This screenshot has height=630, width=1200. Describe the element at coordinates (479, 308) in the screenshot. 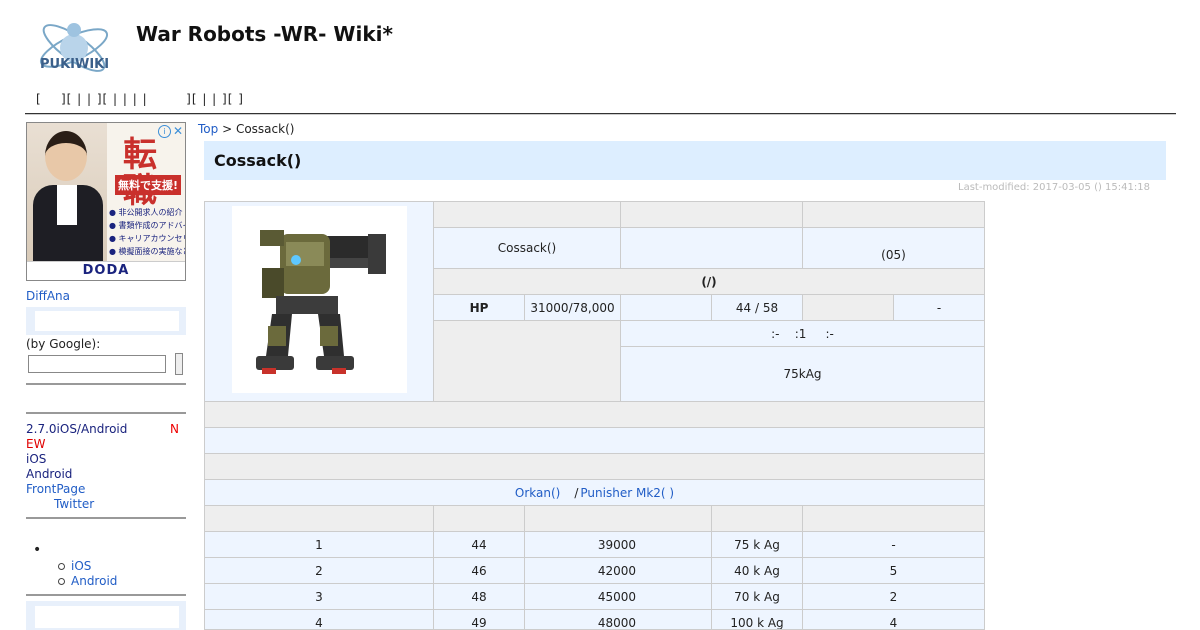

I see `hp-label: HP` at that location.